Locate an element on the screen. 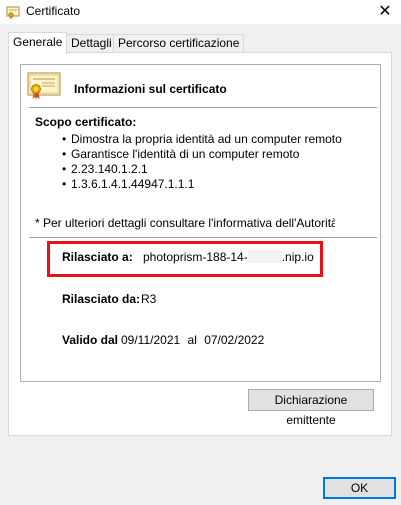 The height and width of the screenshot is (505, 401). redacted-area is located at coordinates (264, 256).